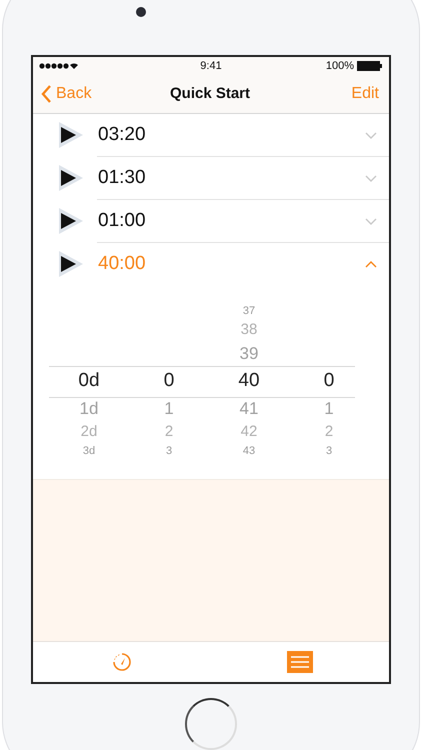 The width and height of the screenshot is (422, 750). Describe the element at coordinates (89, 431) in the screenshot. I see `picker-option: 2d` at that location.